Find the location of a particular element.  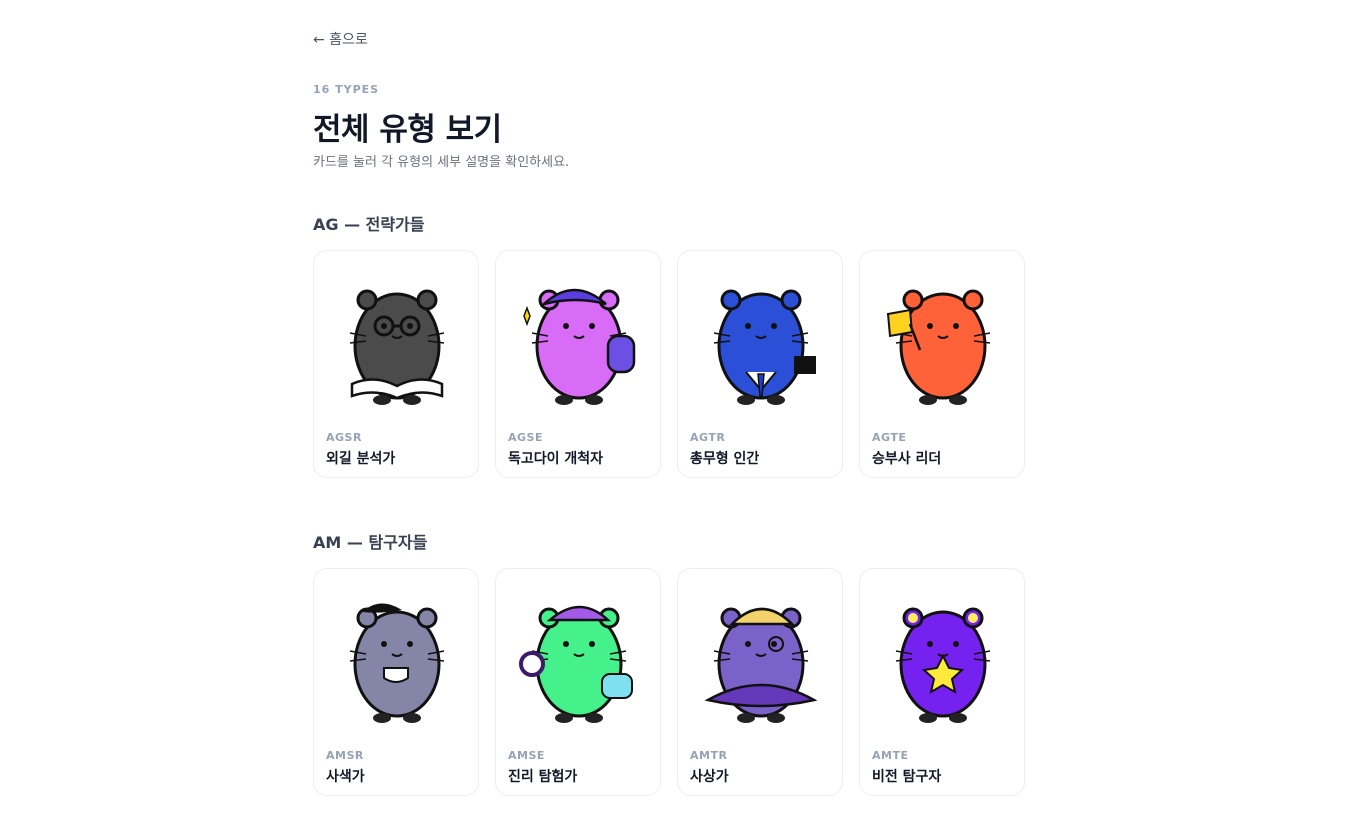

type-card-amsr: AMSR 사색가 is located at coordinates (396, 682).